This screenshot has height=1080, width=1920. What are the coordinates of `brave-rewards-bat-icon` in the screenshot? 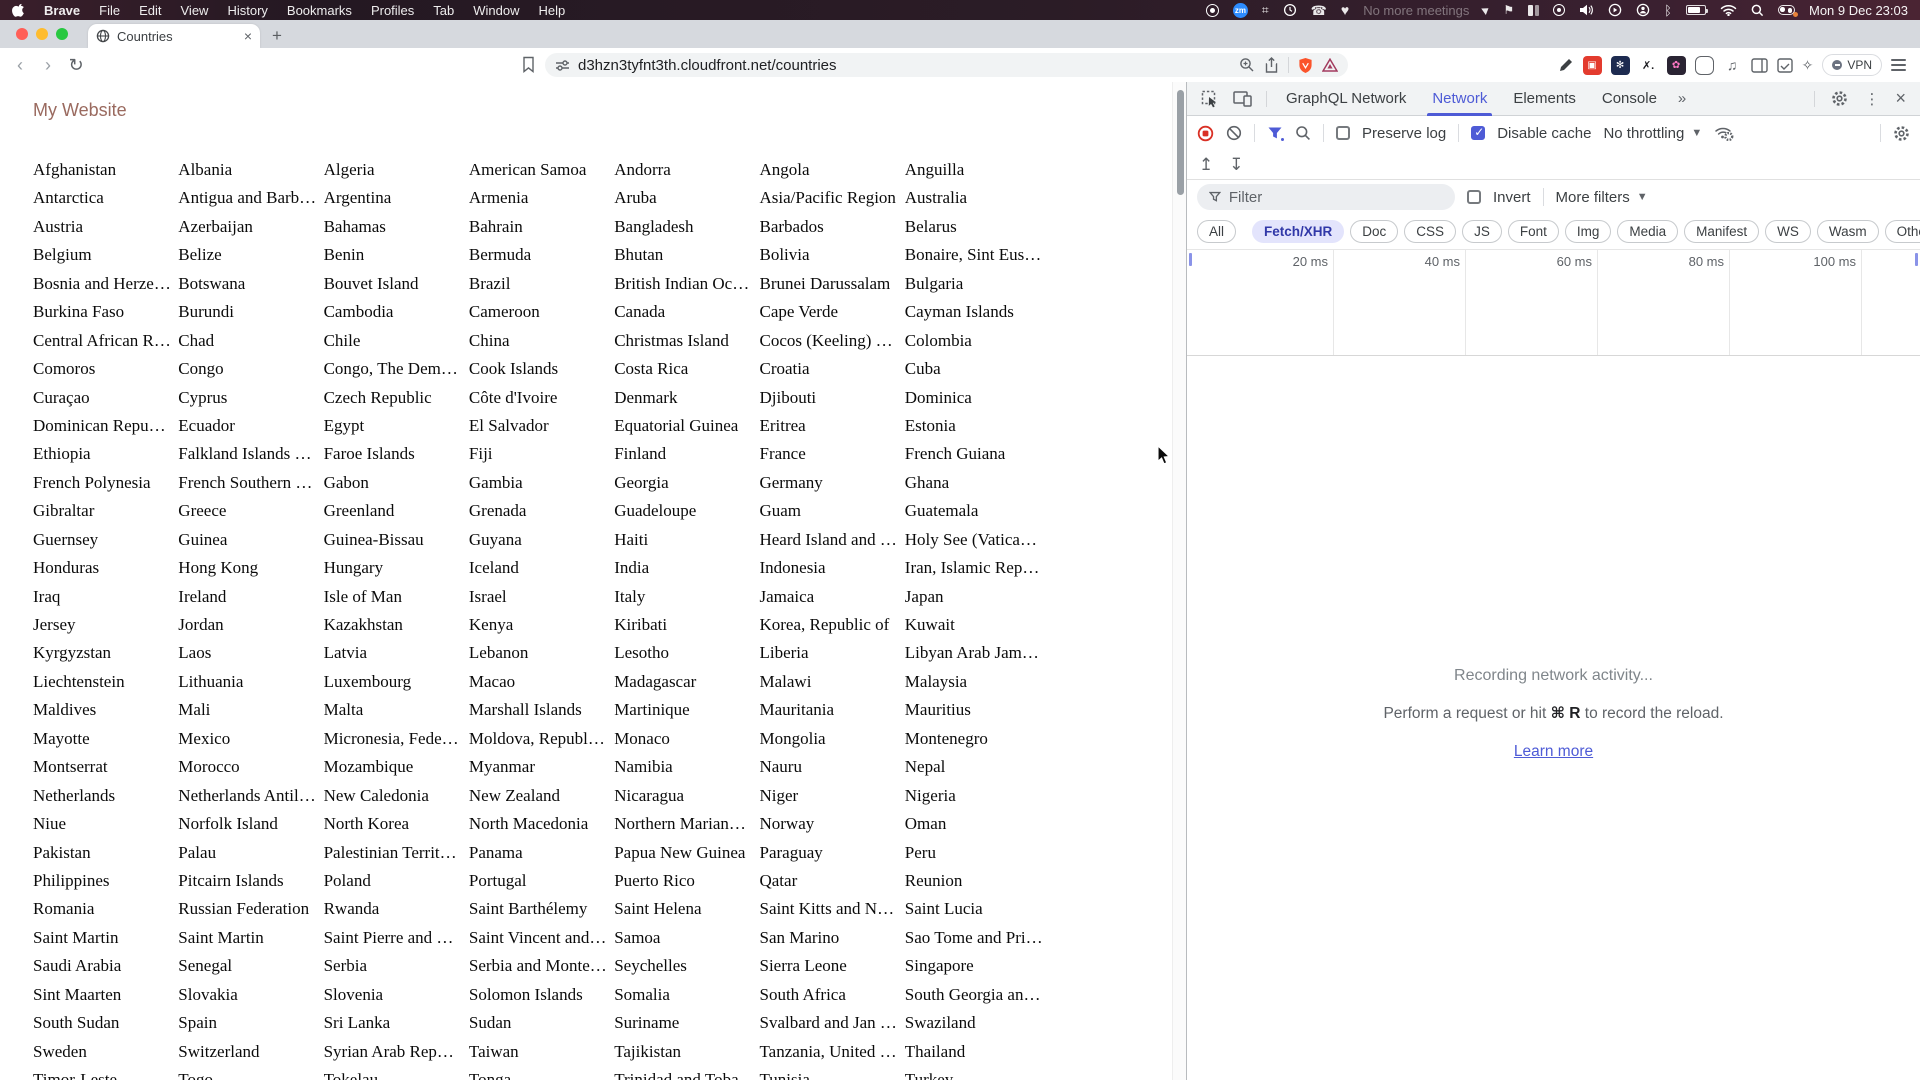 It's located at (1330, 65).